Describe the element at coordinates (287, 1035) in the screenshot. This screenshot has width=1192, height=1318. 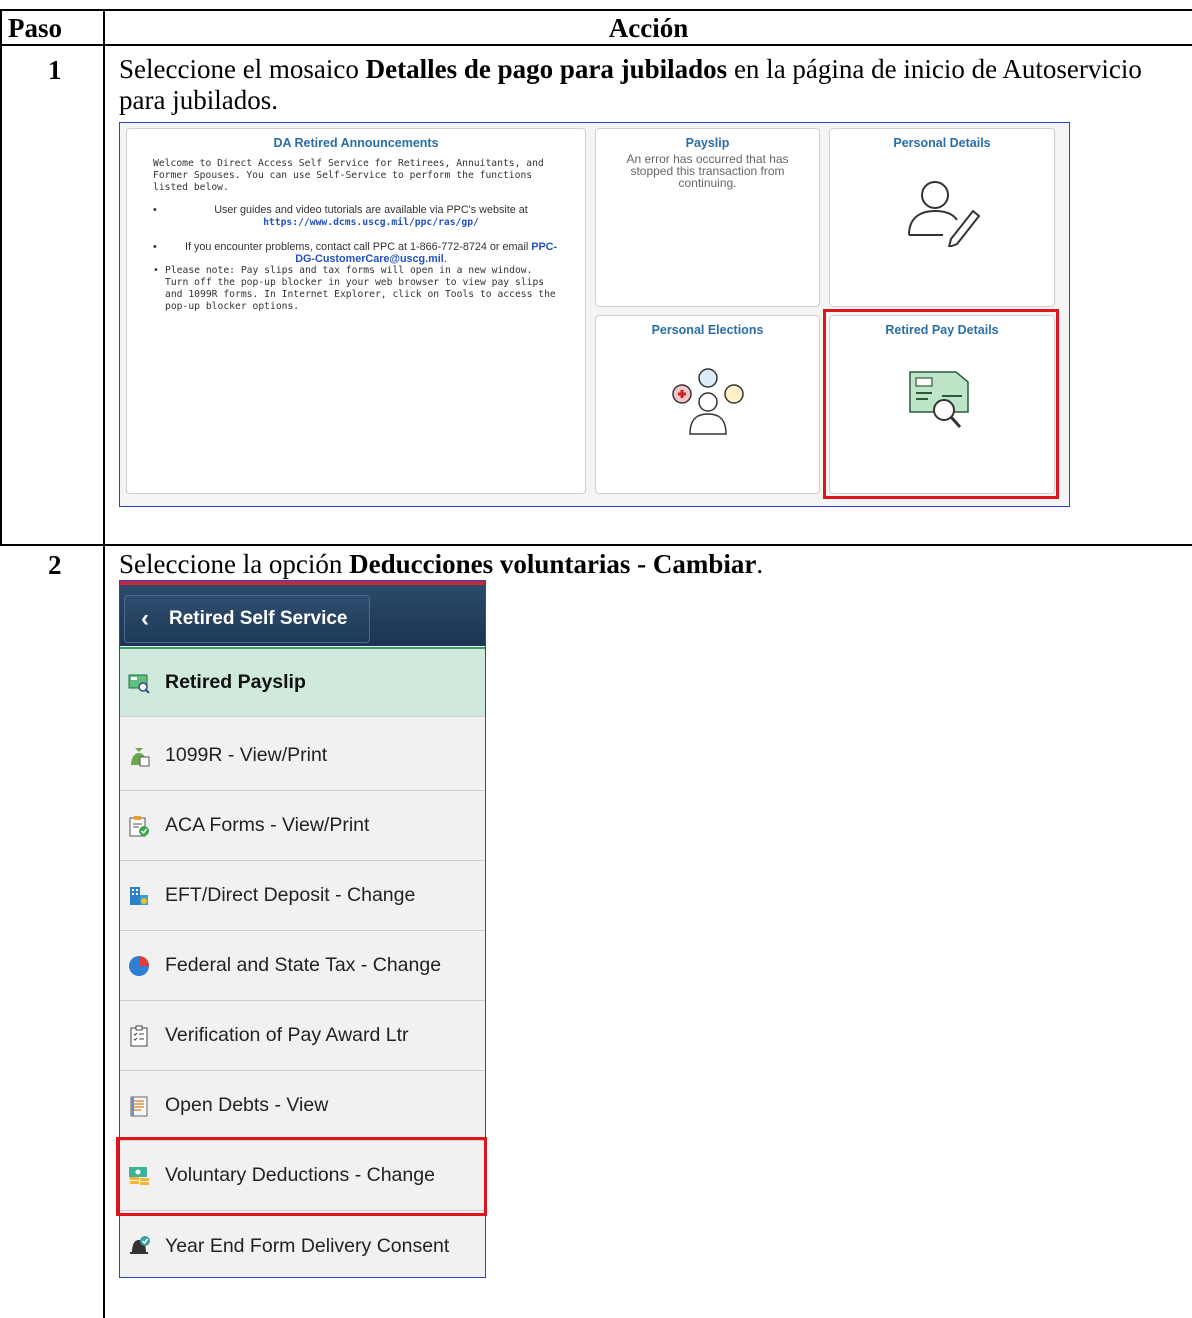
I see `nav-item-label: Verification of Pay Award Ltr` at that location.